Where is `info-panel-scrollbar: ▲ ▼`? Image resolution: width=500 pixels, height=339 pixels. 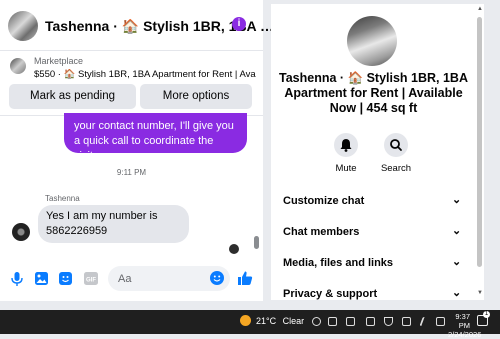 info-panel-scrollbar: ▲ ▼ is located at coordinates (480, 152).